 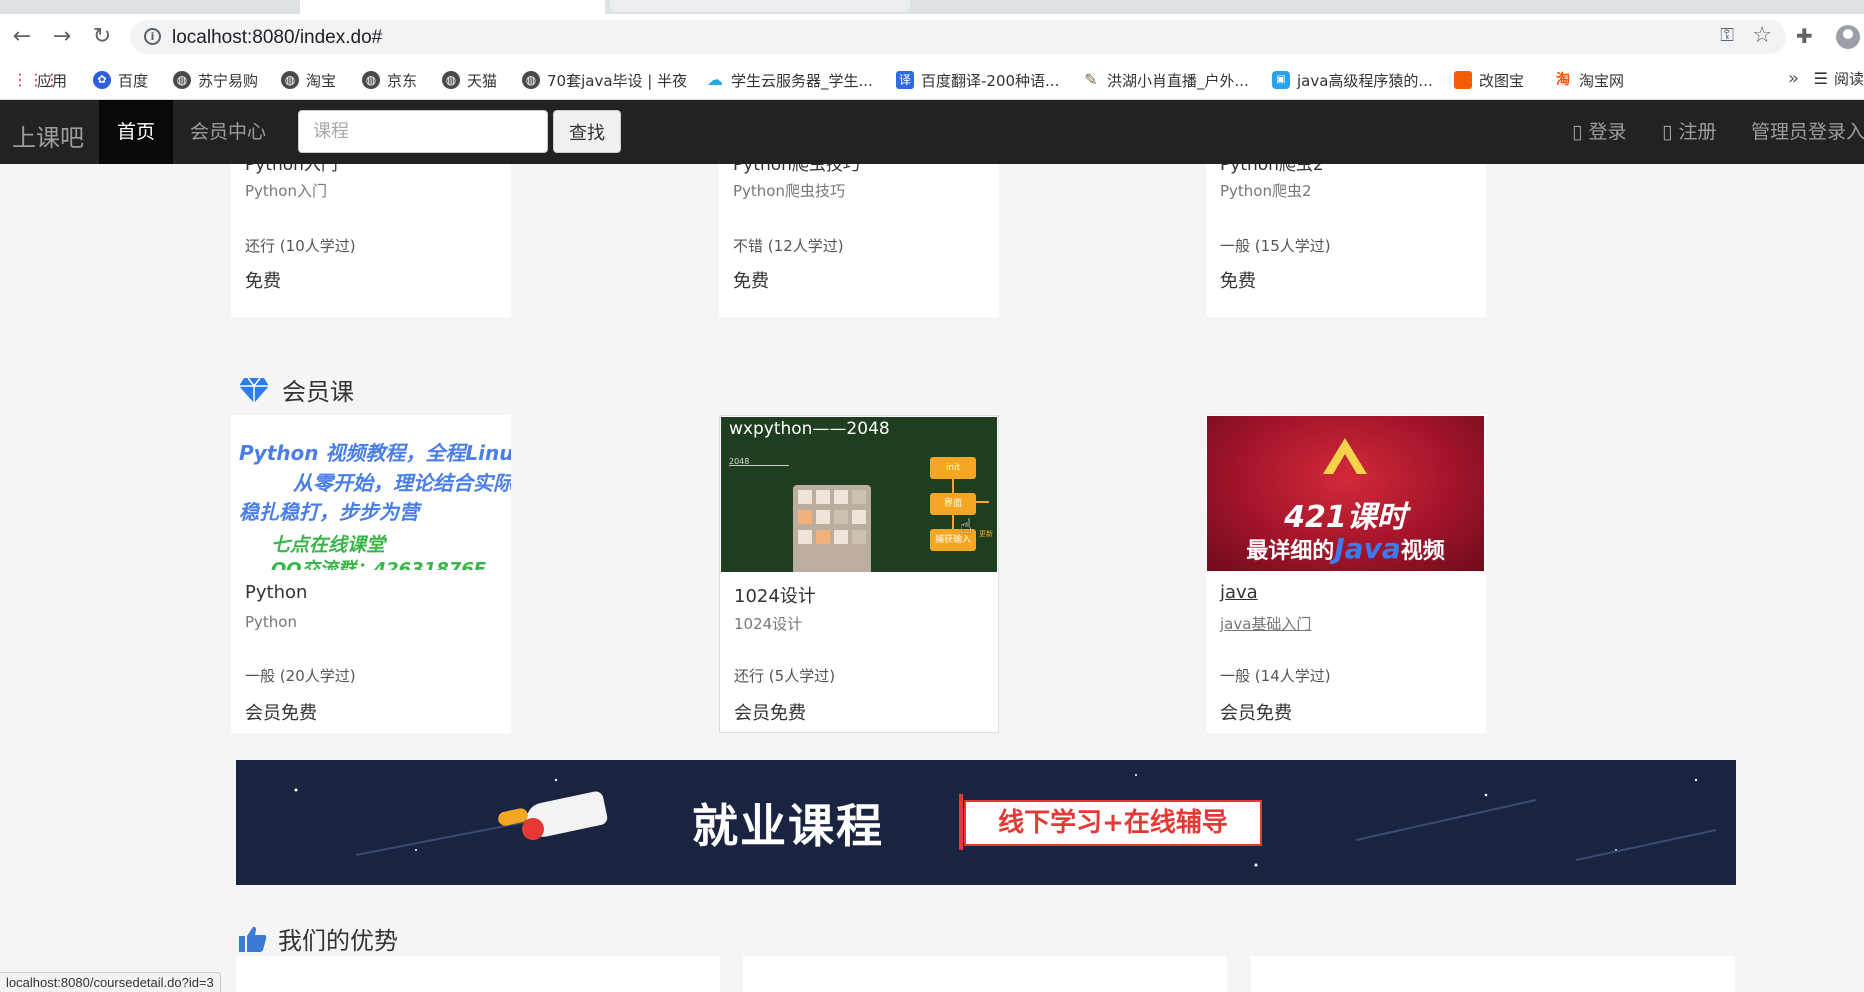 I want to click on bookmark-label: 淘宝, so click(x=321, y=80).